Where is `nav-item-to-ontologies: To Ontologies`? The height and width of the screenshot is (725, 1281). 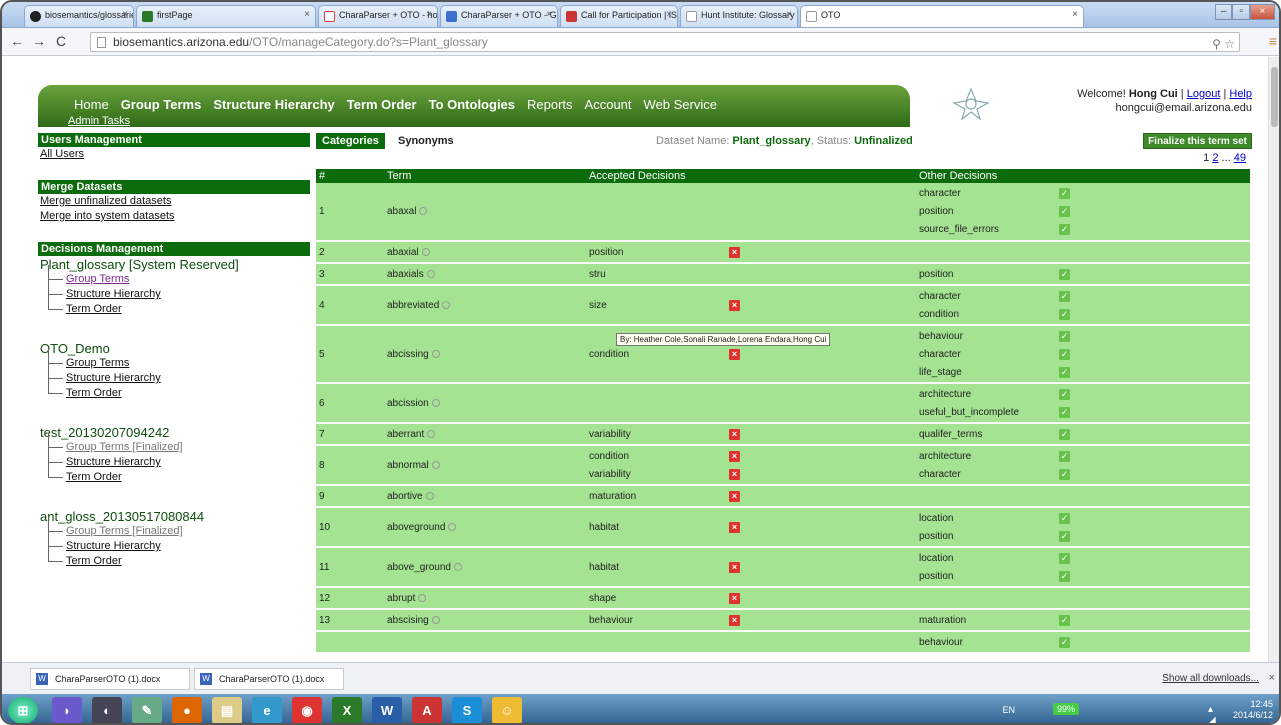
nav-item-to-ontologies: To Ontologies is located at coordinates (472, 104).